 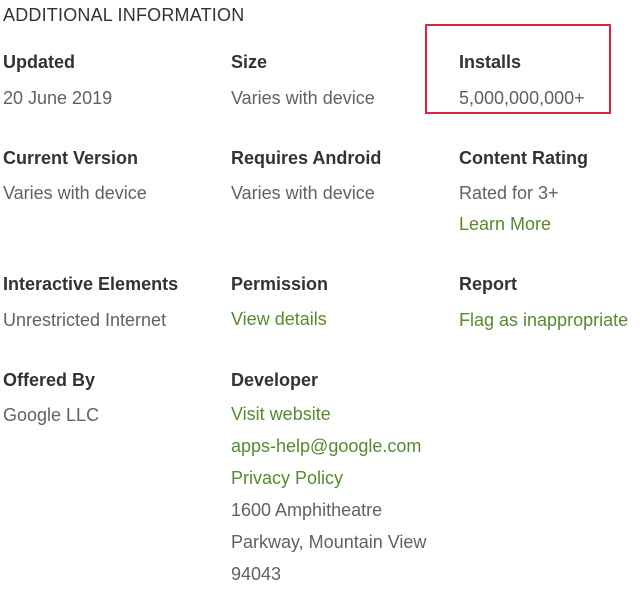 What do you see at coordinates (329, 542) in the screenshot?
I see `developer-address-line2: Parkway, Mountain View` at bounding box center [329, 542].